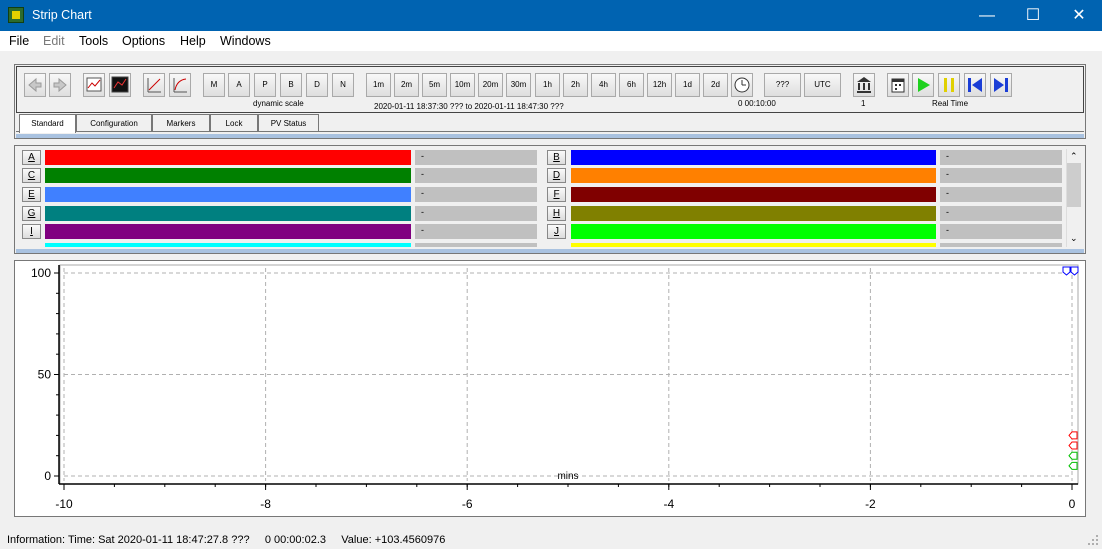 Image resolution: width=1102 pixels, height=549 pixels. What do you see at coordinates (547, 85) in the screenshot?
I see `range-1h-button: 1h` at bounding box center [547, 85].